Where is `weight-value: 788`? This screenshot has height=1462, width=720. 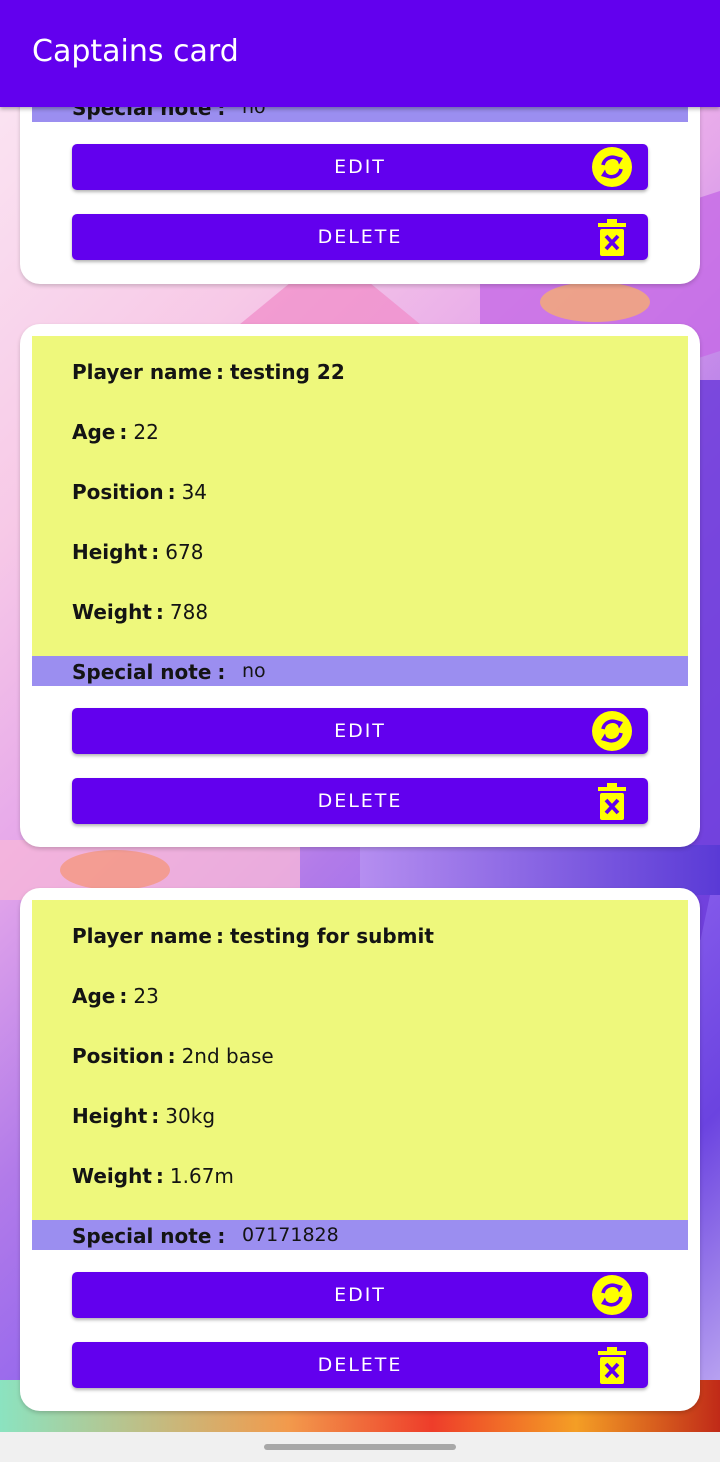 weight-value: 788 is located at coordinates (189, 612).